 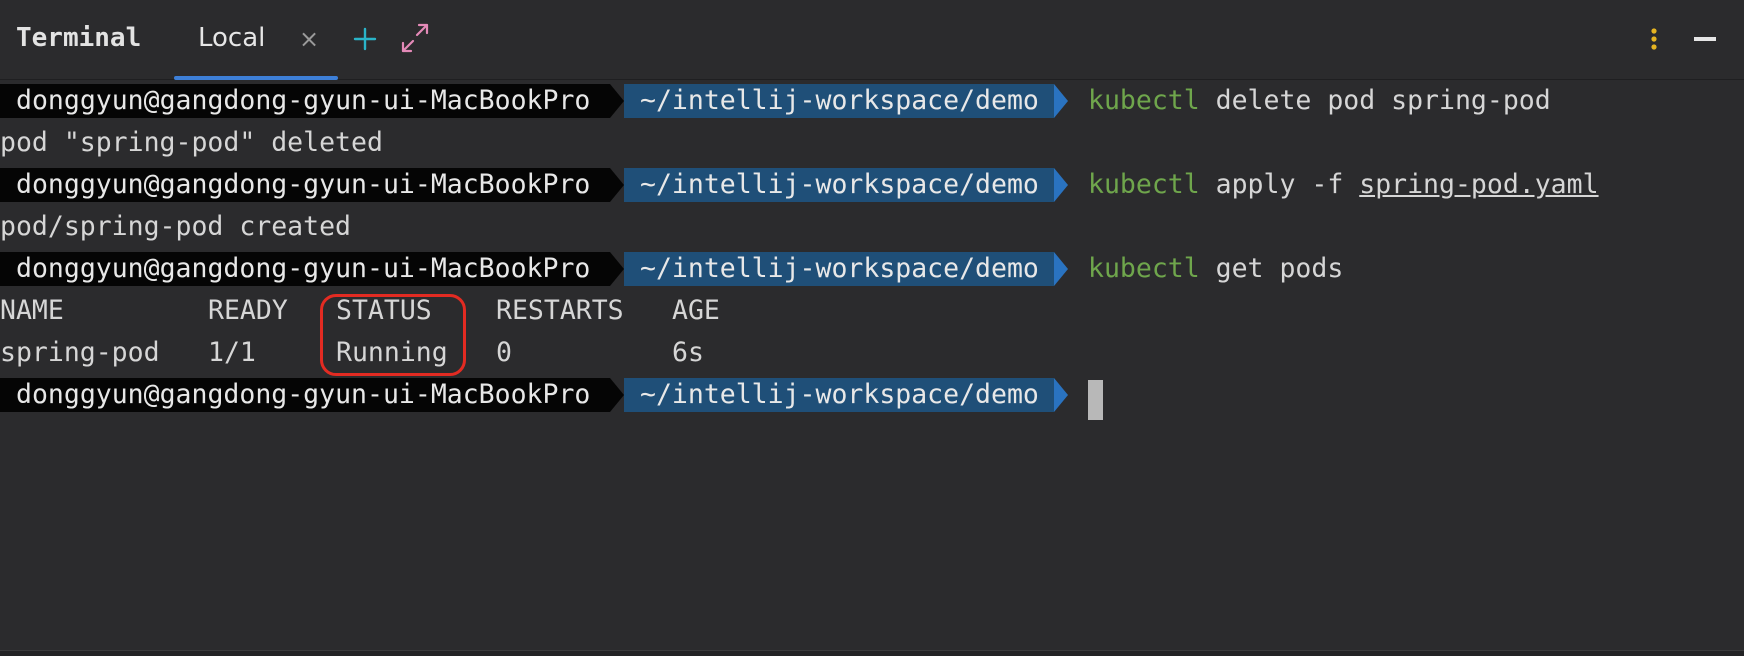 What do you see at coordinates (248, 310) in the screenshot?
I see `table-header-cell: READY` at bounding box center [248, 310].